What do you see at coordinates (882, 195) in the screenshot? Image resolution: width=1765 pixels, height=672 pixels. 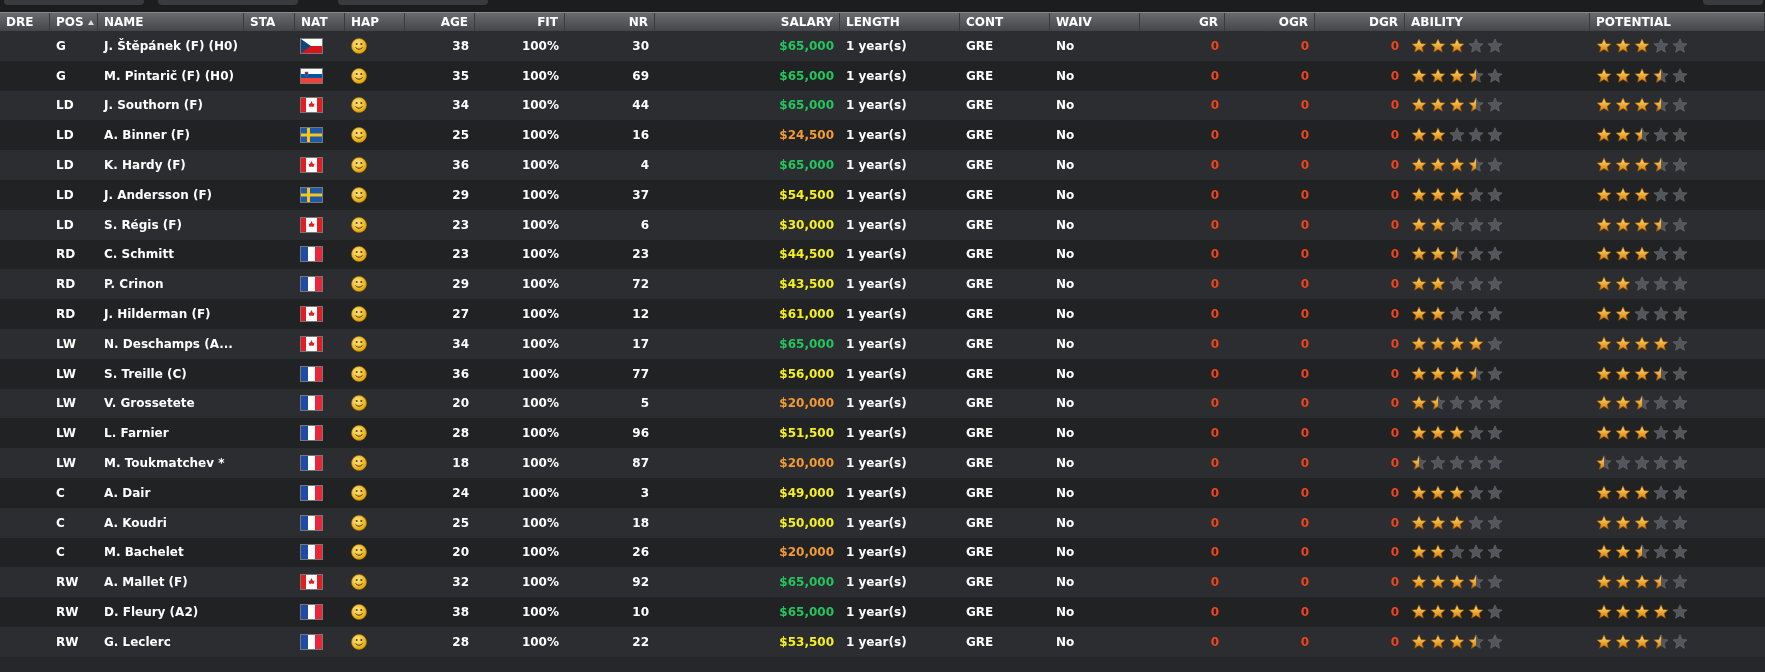 I see `table-row: LD J. Andersson (F) 29 100% 37 $54,500 1 year(s) GRE No 0 0 0` at bounding box center [882, 195].